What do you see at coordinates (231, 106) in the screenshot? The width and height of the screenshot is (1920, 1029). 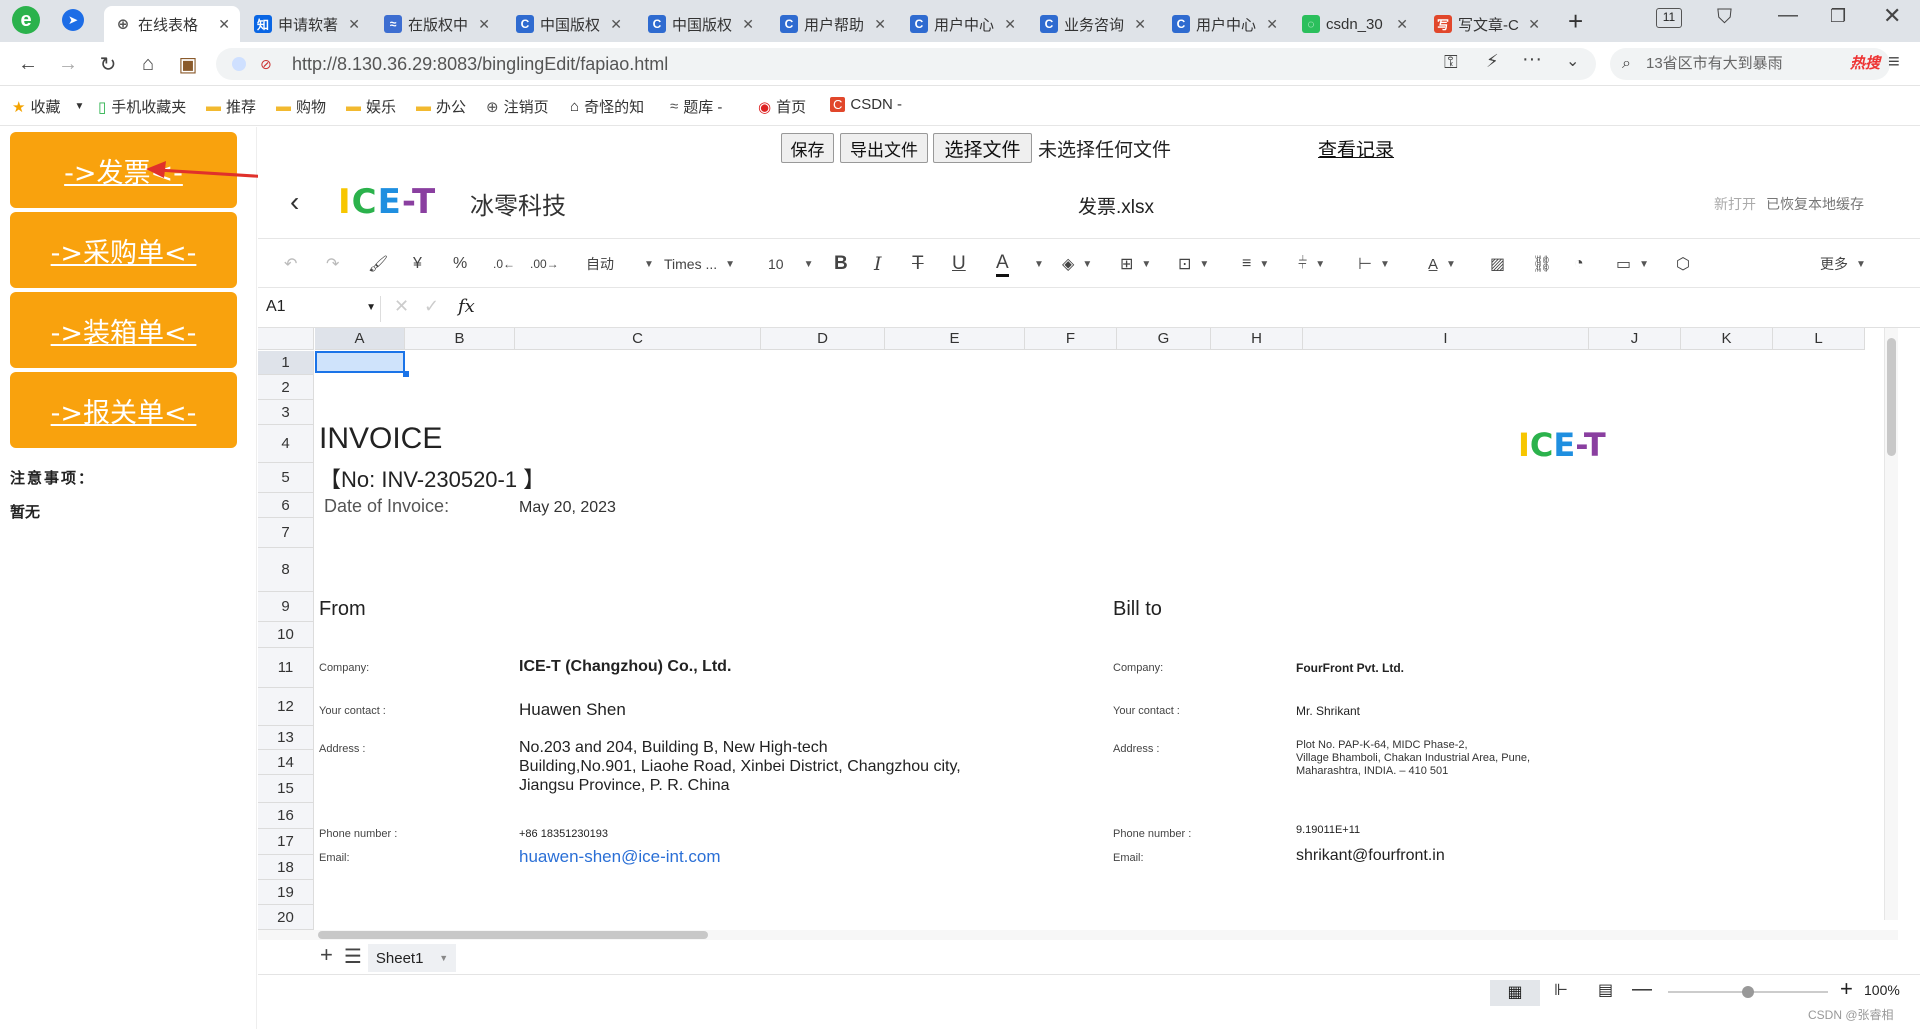 I see `bookmark-recommend: ▬ 推荐` at bounding box center [231, 106].